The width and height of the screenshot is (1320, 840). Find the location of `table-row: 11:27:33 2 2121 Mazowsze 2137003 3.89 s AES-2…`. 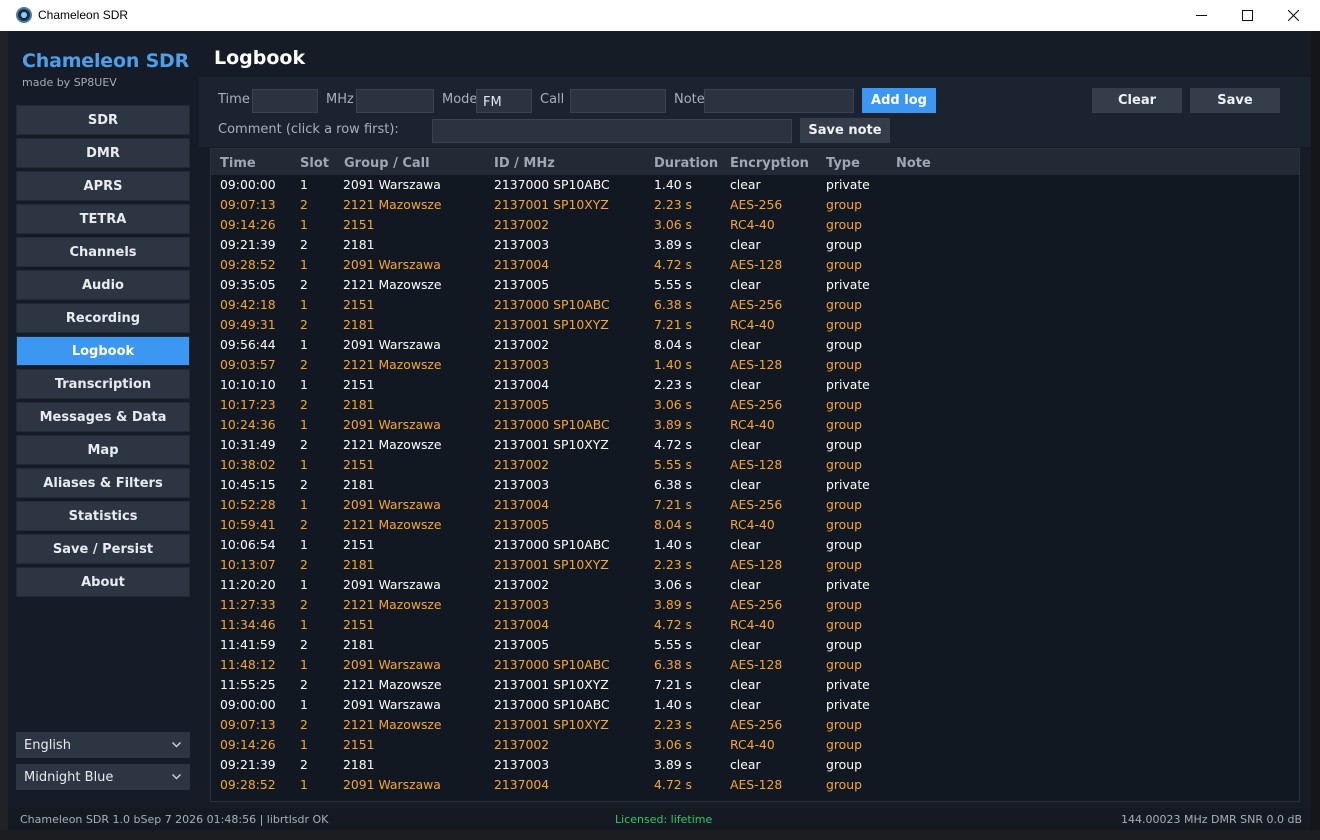

table-row: 11:27:33 2 2121 Mazowsze 2137003 3.89 s AES-2… is located at coordinates (755, 604).